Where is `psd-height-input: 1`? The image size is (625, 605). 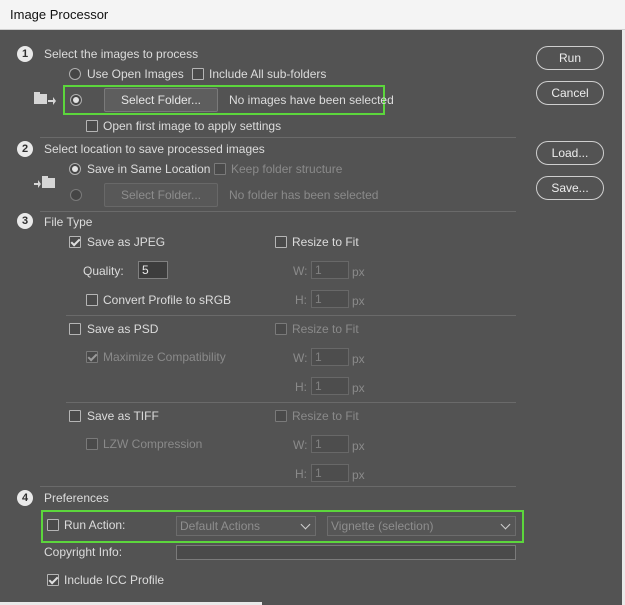 psd-height-input: 1 is located at coordinates (330, 386).